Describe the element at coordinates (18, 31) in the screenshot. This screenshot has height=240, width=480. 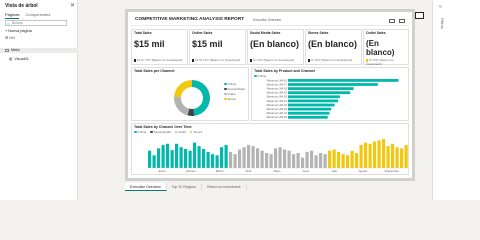
I see `new-page-button: + Nueva página` at that location.